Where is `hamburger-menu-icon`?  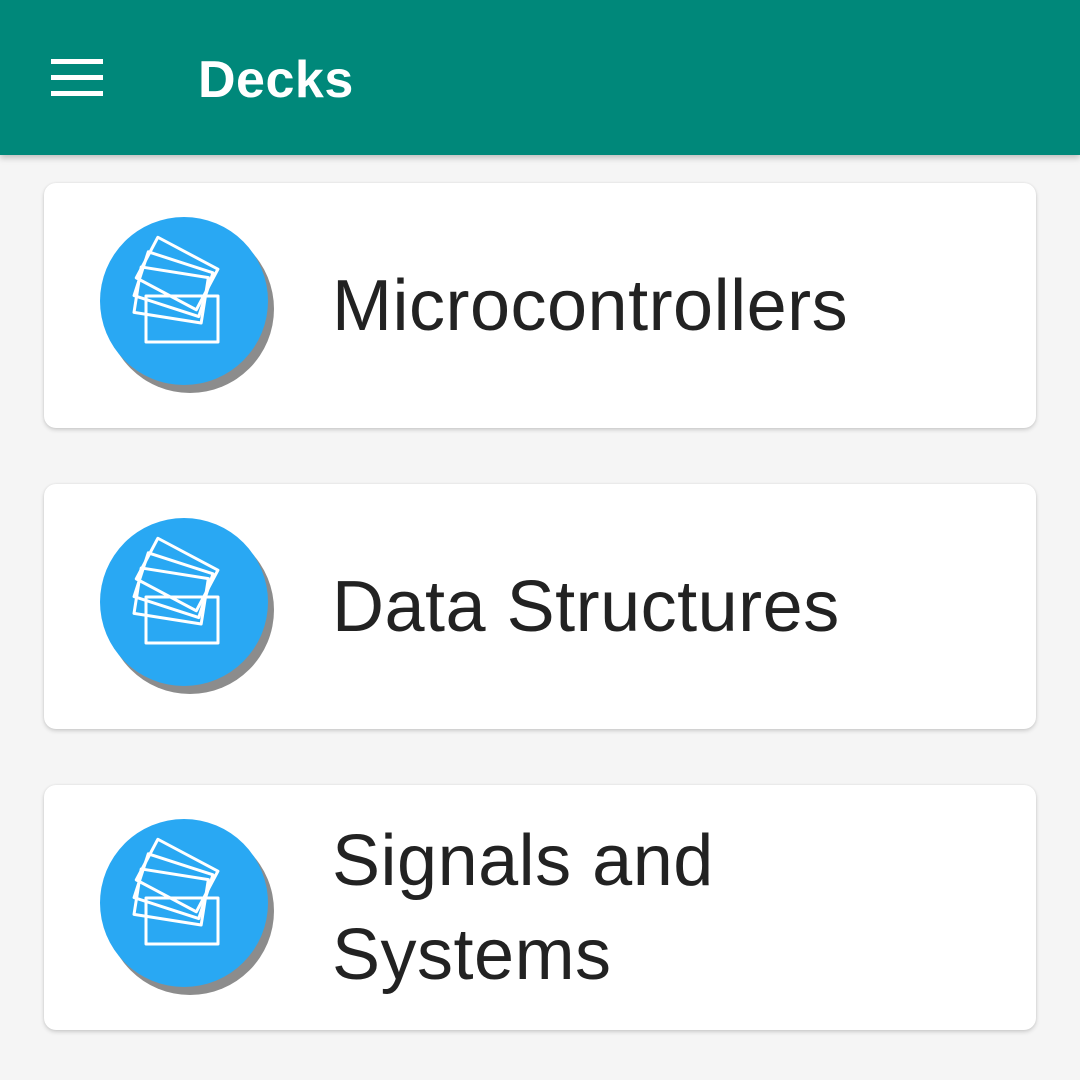
hamburger-menu-icon is located at coordinates (78, 78).